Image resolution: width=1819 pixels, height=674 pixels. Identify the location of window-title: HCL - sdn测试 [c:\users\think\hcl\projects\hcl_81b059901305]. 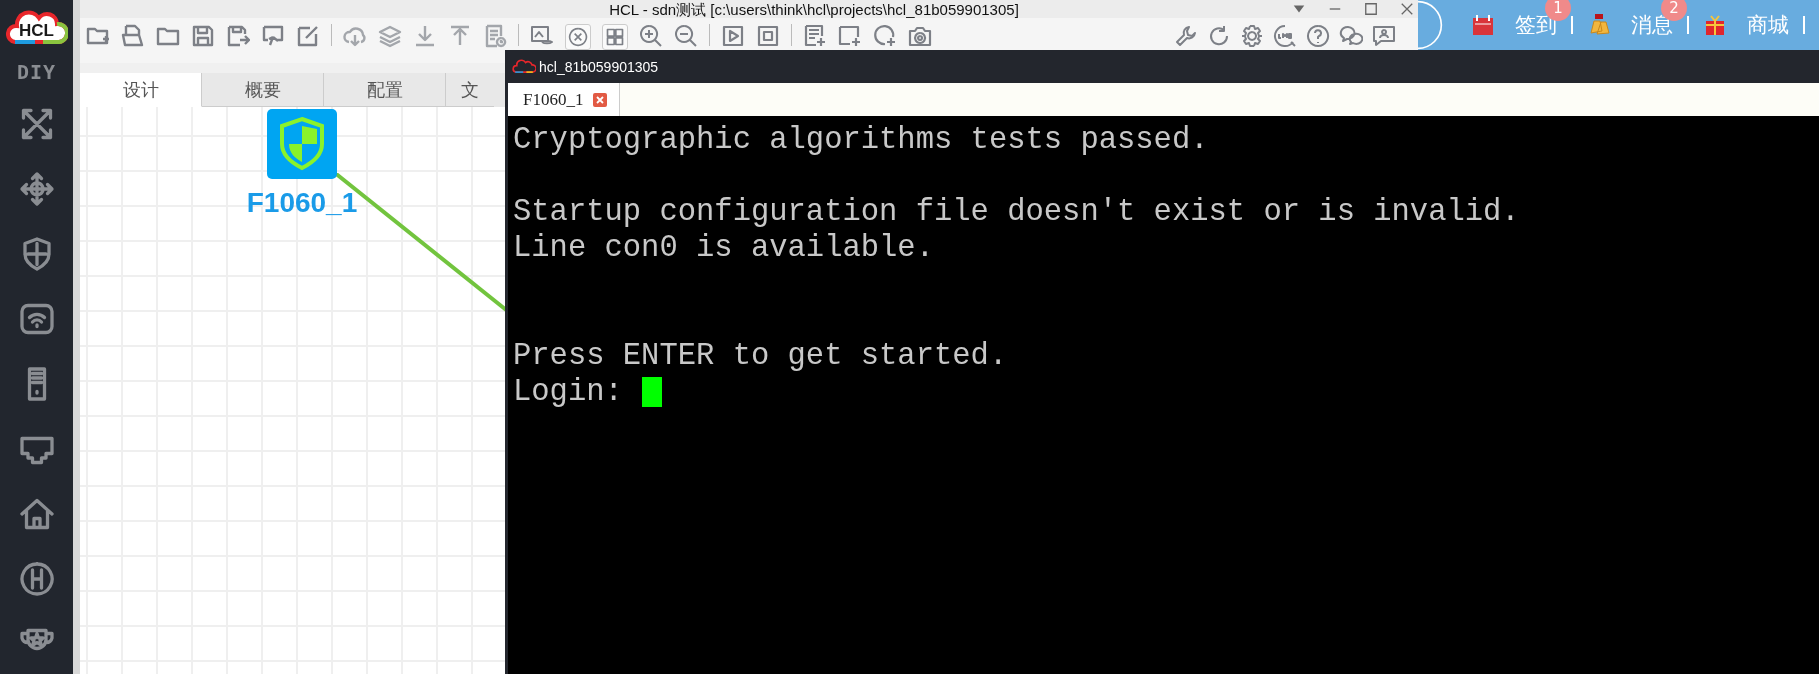
(814, 10).